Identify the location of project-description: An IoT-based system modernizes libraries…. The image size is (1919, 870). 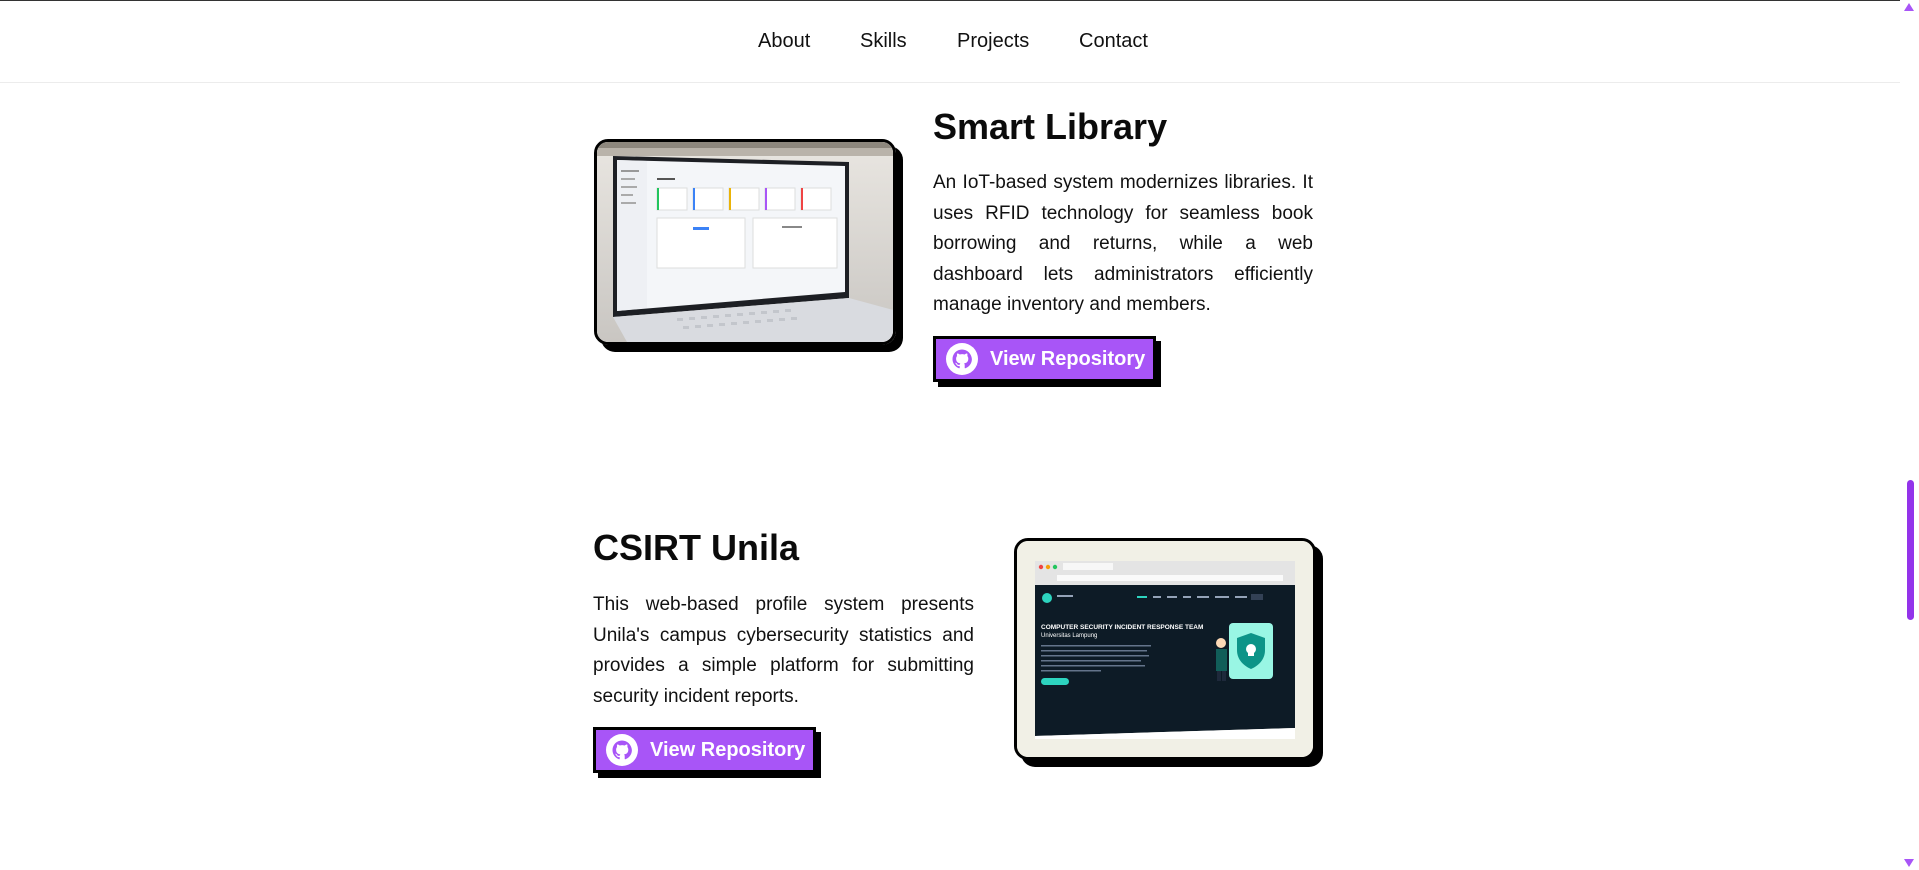
(1123, 243).